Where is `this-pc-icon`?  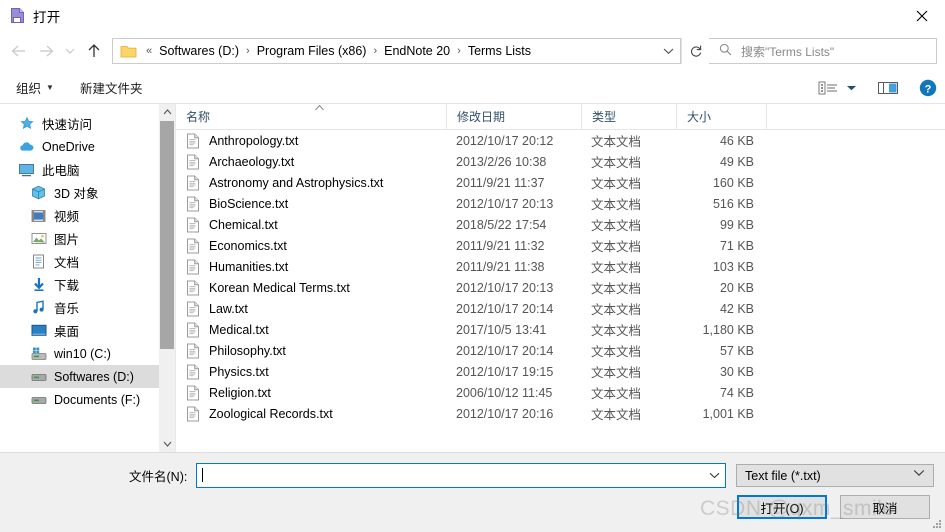 this-pc-icon is located at coordinates (26, 170).